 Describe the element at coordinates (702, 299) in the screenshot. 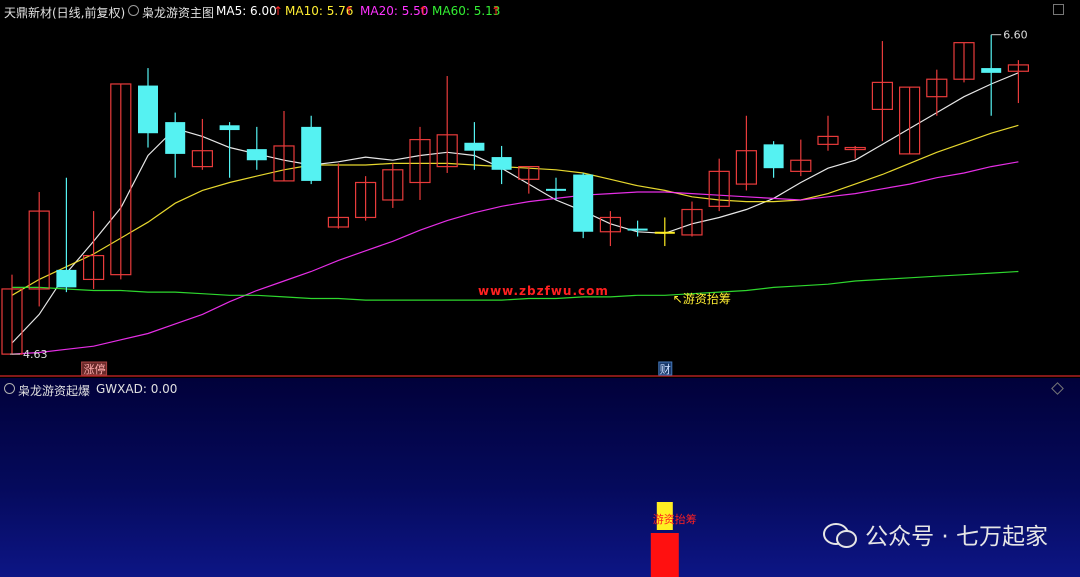

I see `hot-money-label: ↖游资抬筹` at that location.